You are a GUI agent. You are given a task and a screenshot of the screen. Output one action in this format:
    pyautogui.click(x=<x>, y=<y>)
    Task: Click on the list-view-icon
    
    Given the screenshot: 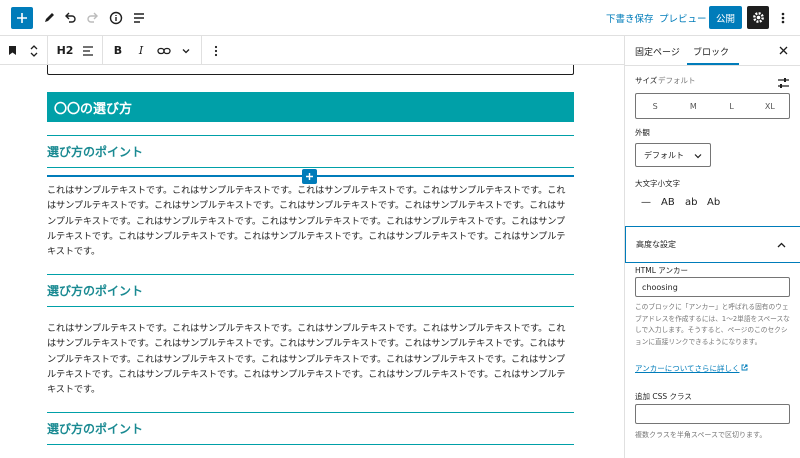 What is the action you would take?
    pyautogui.click(x=139, y=18)
    